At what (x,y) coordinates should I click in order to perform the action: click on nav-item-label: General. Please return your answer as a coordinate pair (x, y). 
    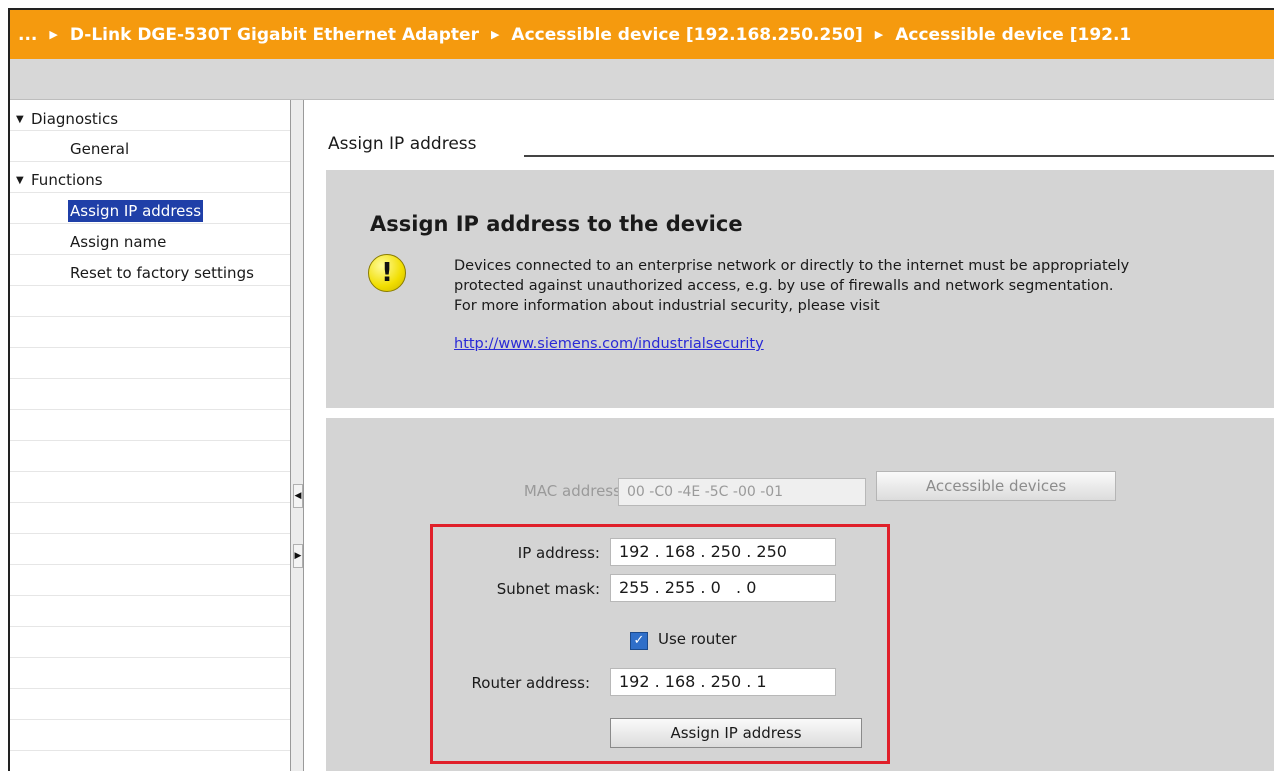
    Looking at the image, I should click on (100, 149).